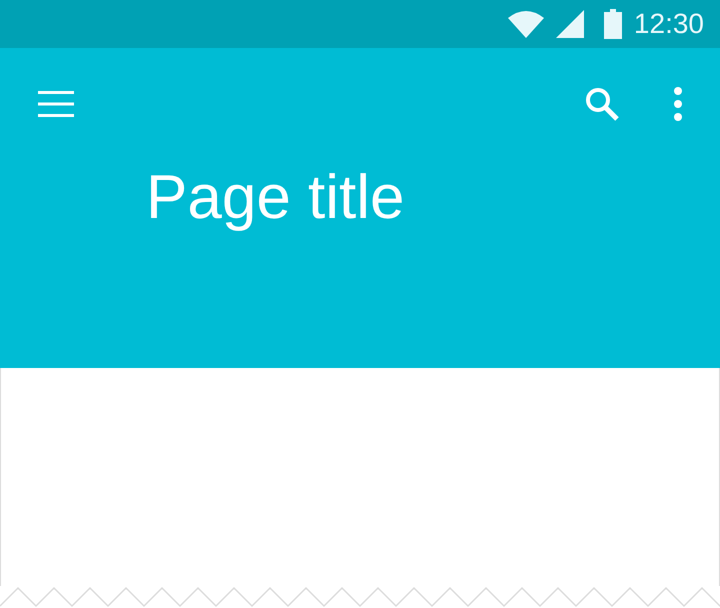 The height and width of the screenshot is (608, 720). I want to click on more-options-icon, so click(678, 104).